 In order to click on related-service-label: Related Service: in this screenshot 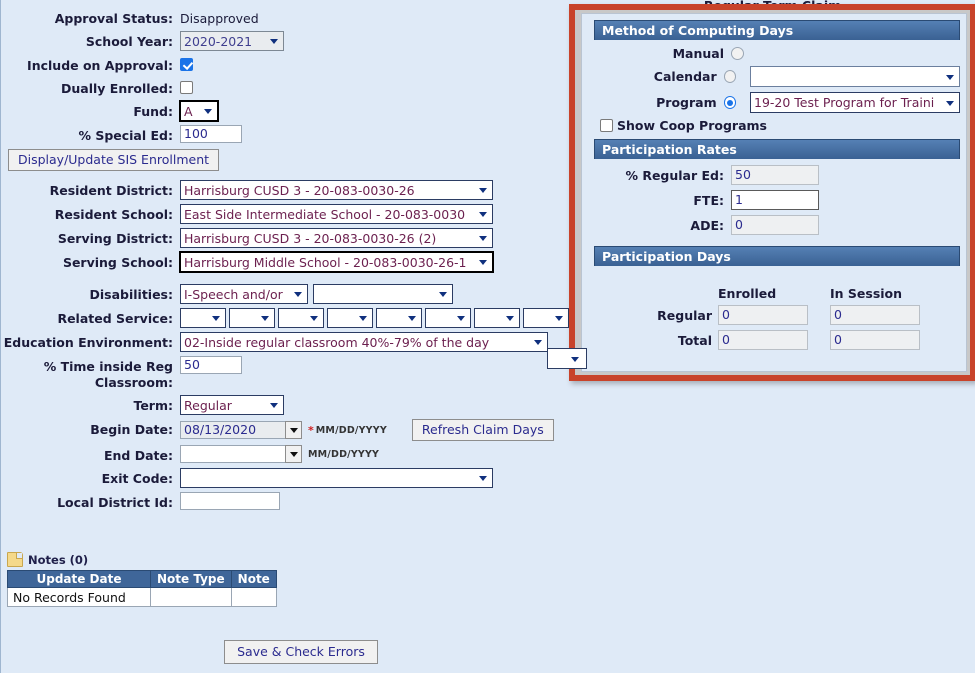, I will do `click(115, 318)`.